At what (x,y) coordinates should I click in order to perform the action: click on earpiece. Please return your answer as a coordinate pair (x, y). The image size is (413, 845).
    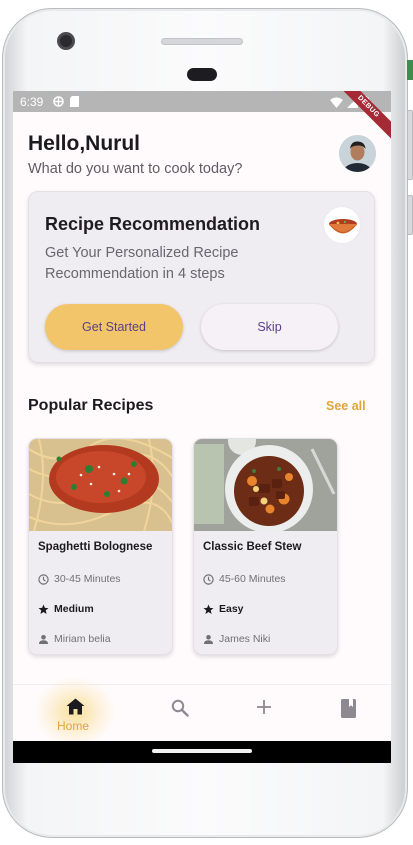
    Looking at the image, I should click on (202, 74).